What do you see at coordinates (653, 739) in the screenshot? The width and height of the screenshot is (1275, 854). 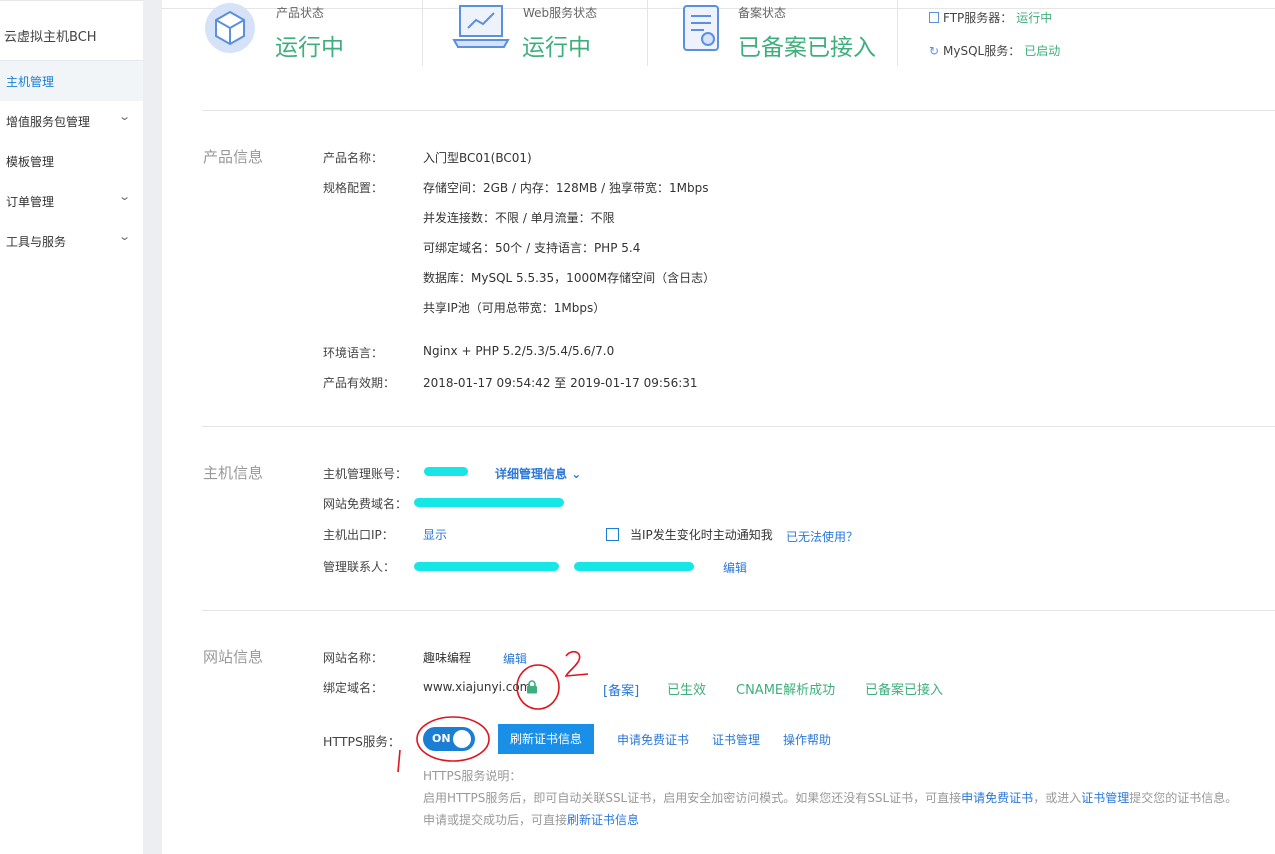 I see `apply-free-cert-link: 申请免费证书` at bounding box center [653, 739].